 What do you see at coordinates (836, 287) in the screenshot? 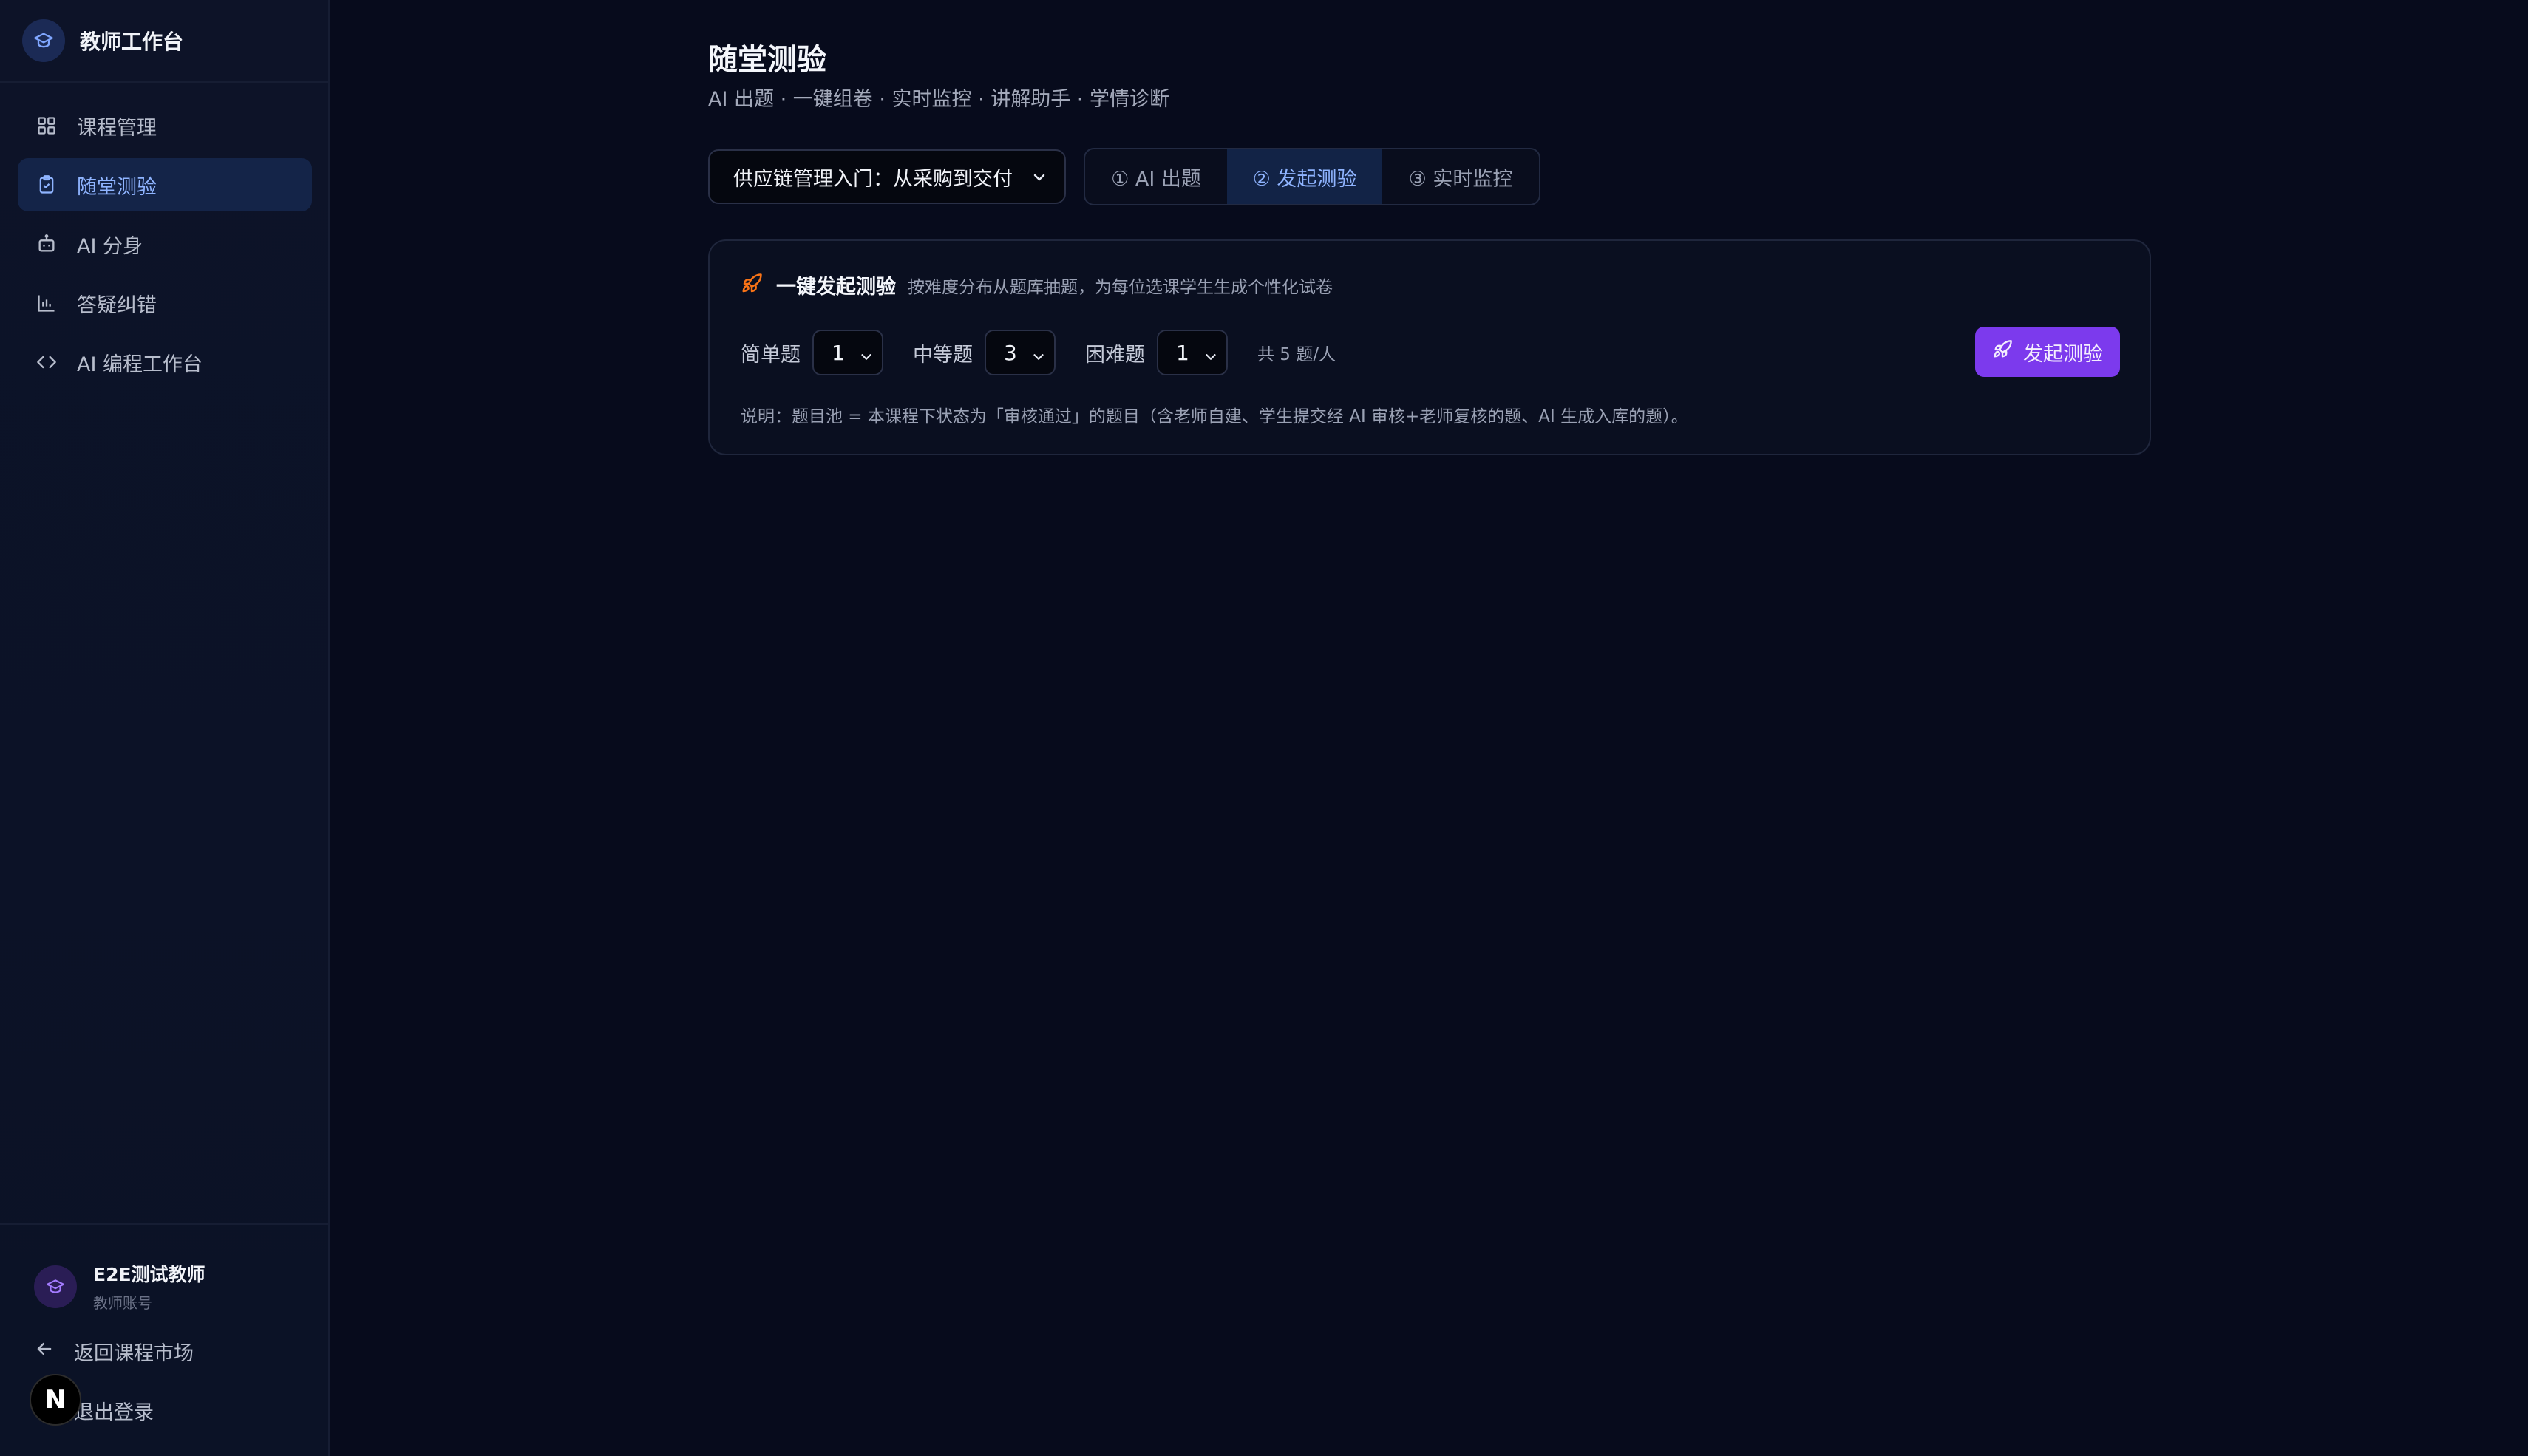
I see `card-title: 一键发起测验` at bounding box center [836, 287].